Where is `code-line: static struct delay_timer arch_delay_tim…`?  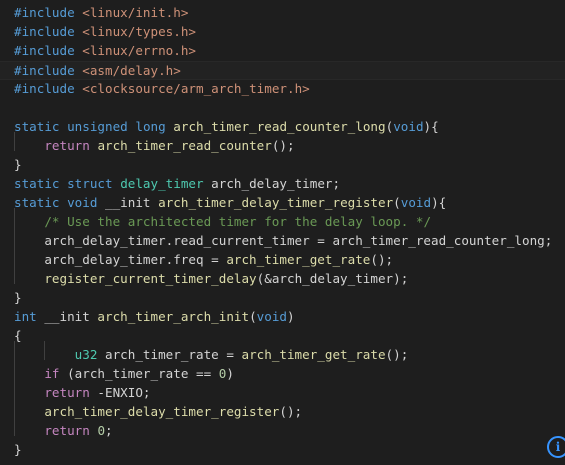 code-line: static struct delay_timer arch_delay_tim… is located at coordinates (177, 183).